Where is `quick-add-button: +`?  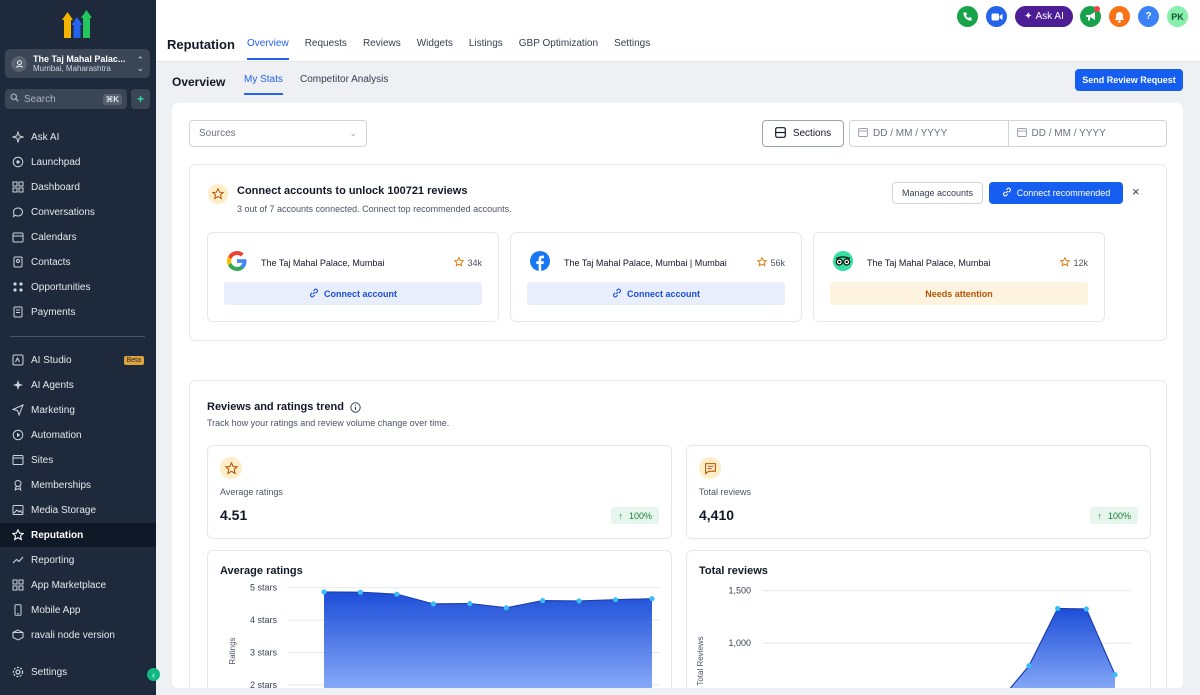
quick-add-button: + is located at coordinates (140, 99).